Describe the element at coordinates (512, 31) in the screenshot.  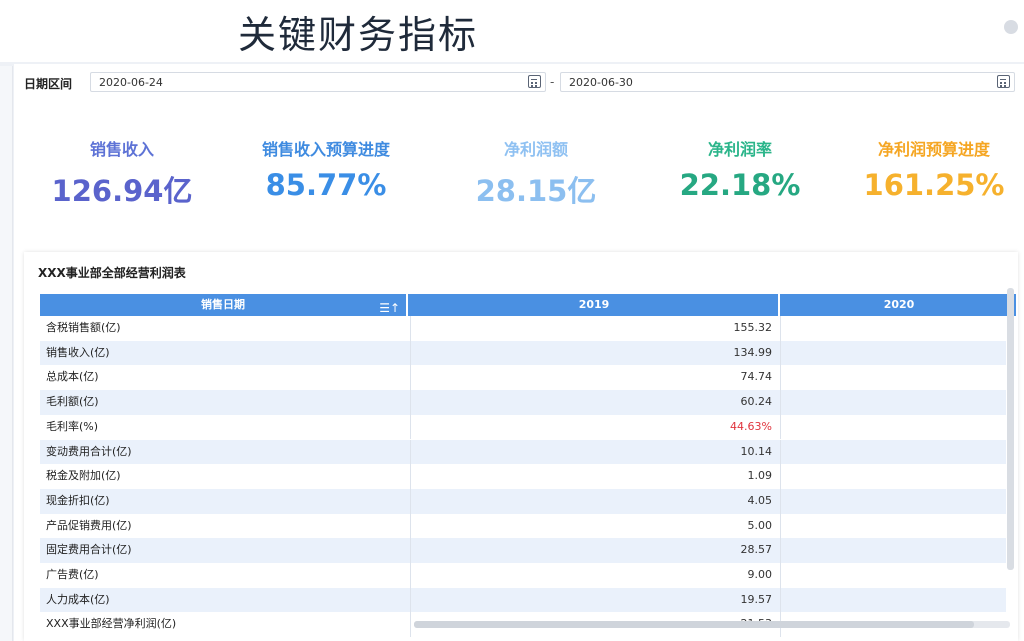
I see `top-bar: 关键财务指标` at that location.